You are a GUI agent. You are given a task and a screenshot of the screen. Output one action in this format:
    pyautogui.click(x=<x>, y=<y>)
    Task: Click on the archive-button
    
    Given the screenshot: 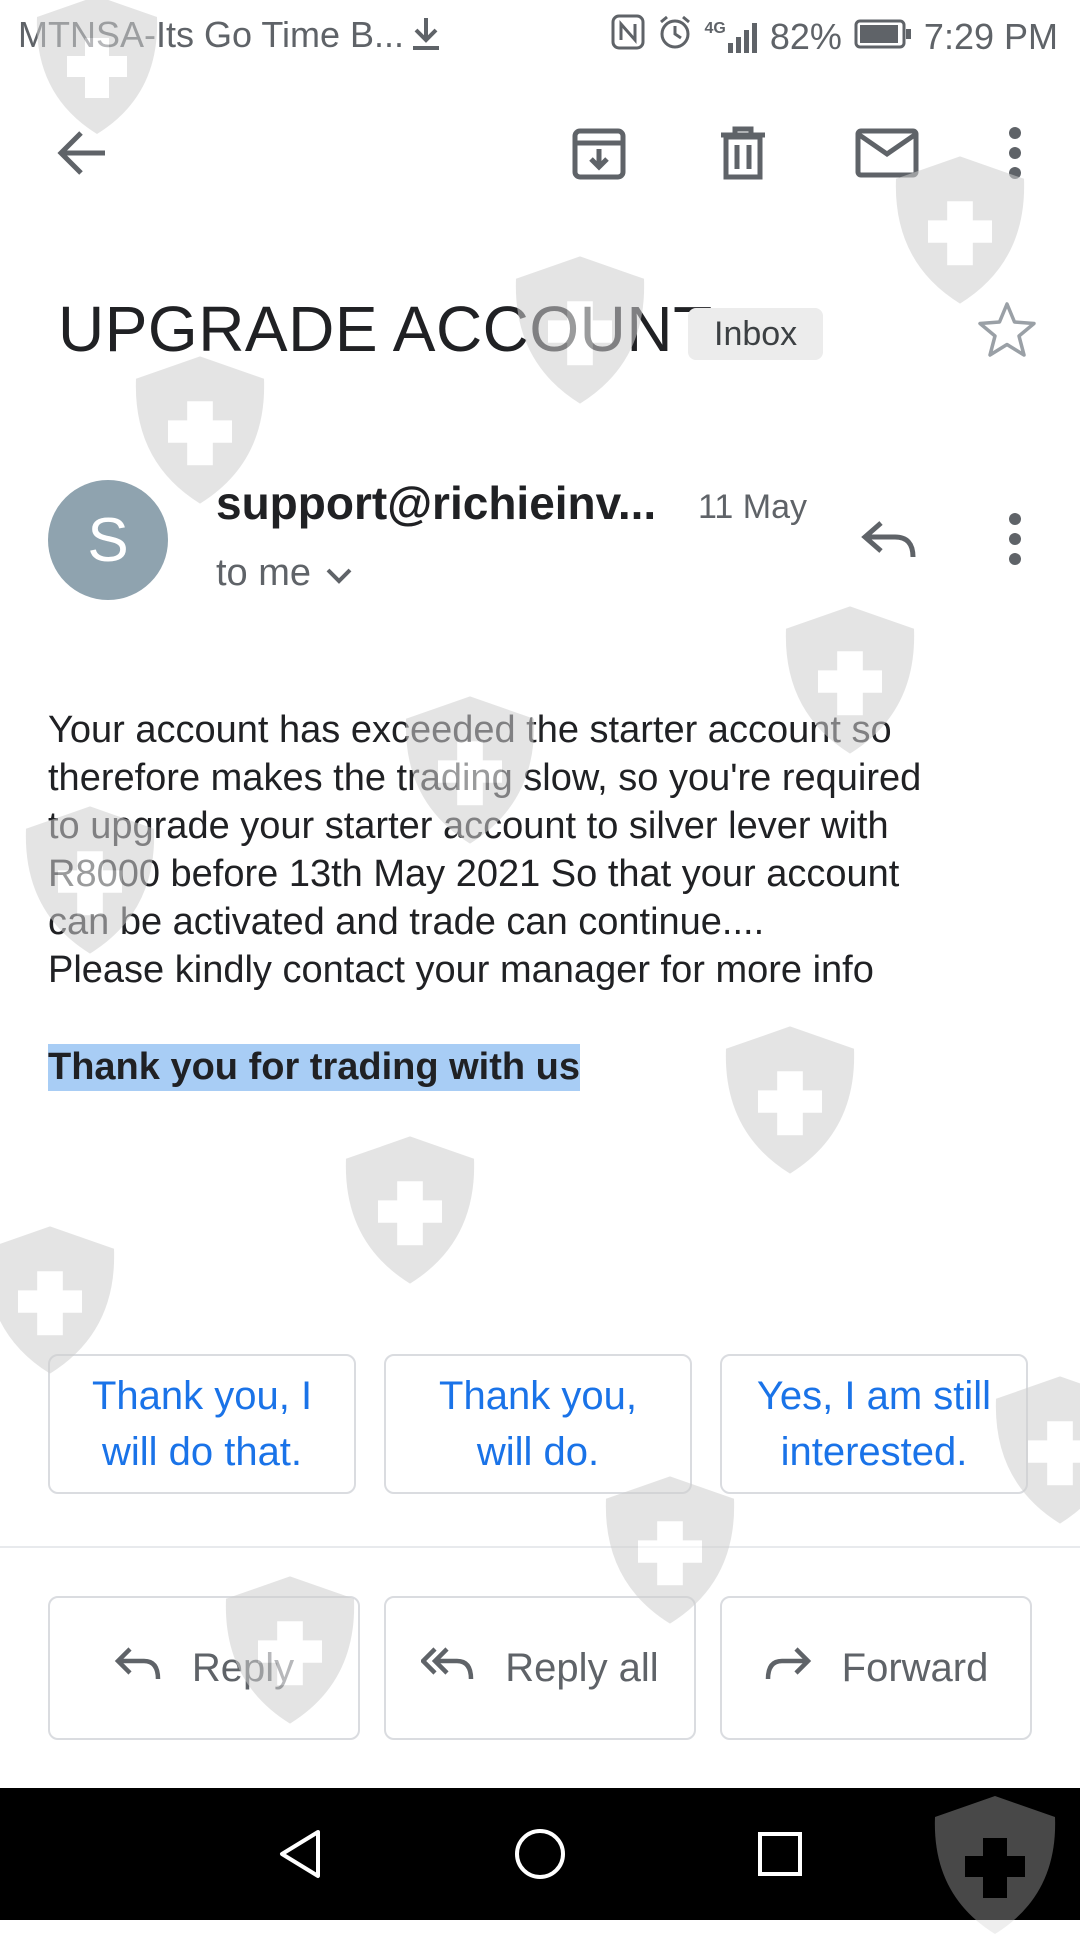 What is the action you would take?
    pyautogui.click(x=599, y=155)
    